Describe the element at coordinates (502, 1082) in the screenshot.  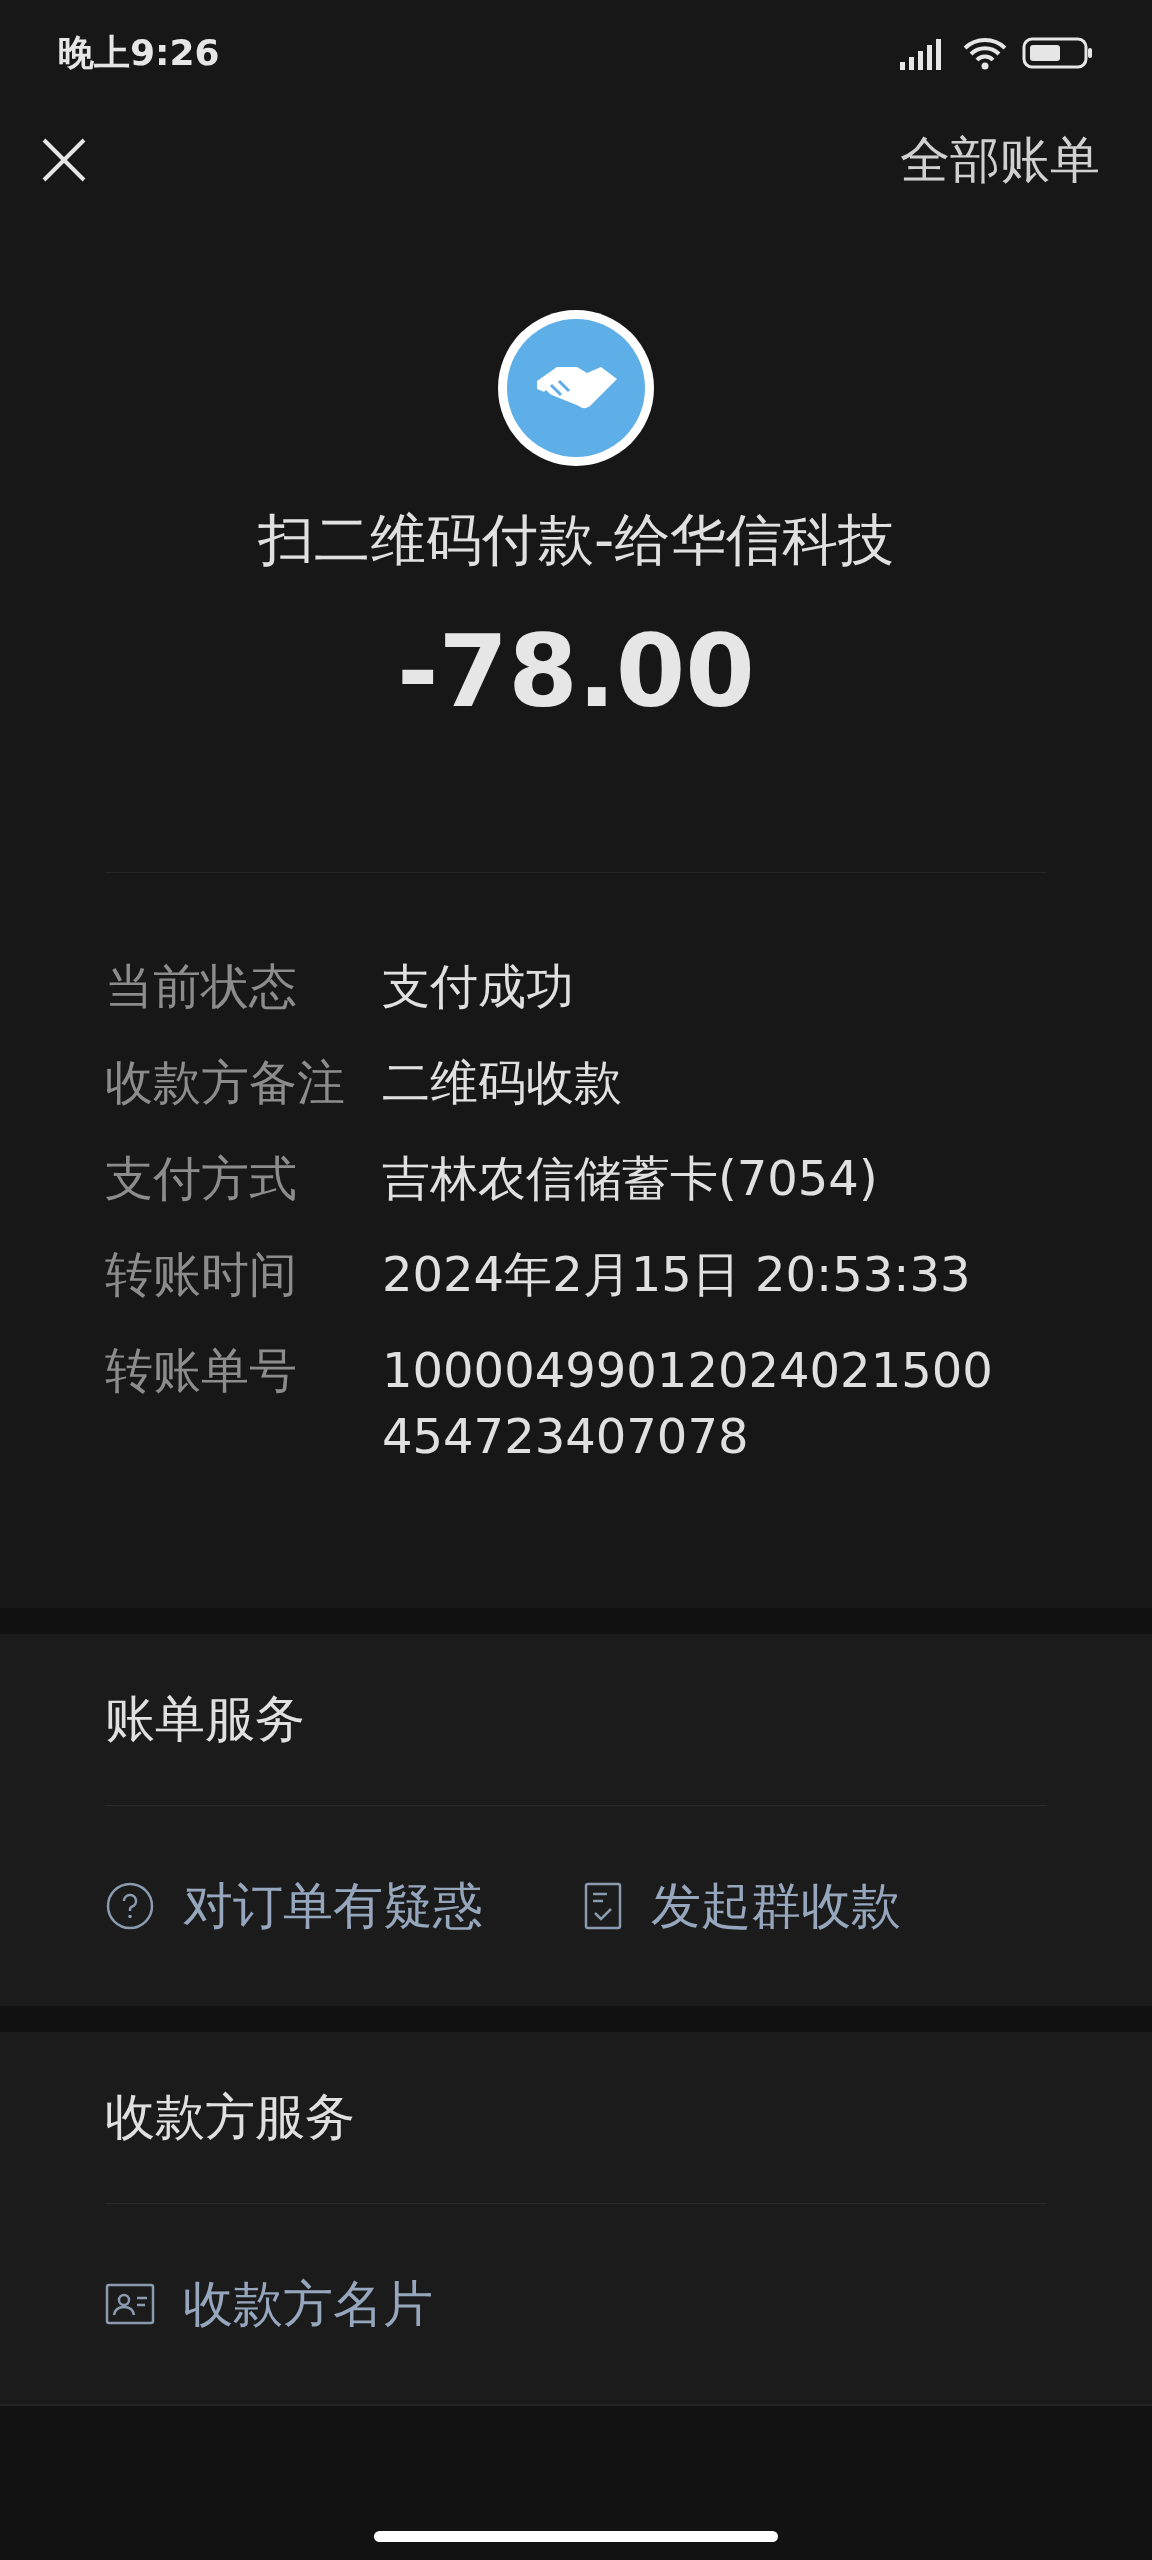
I see `detail-value: 二维码收款` at that location.